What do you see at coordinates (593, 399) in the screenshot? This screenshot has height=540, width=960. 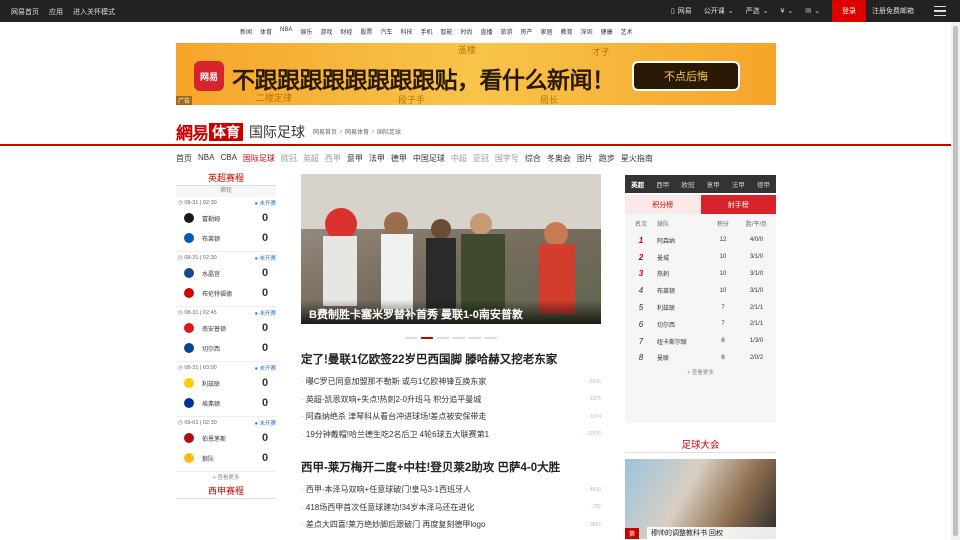 I see `comment-count: ◌ 1375` at bounding box center [593, 399].